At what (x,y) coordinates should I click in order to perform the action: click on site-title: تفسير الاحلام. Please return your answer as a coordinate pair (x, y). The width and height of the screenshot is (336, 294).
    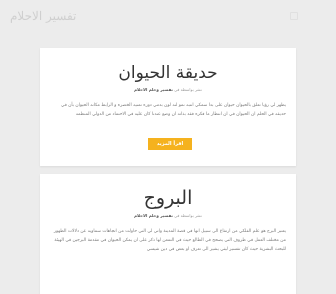
    Looking at the image, I should click on (43, 16).